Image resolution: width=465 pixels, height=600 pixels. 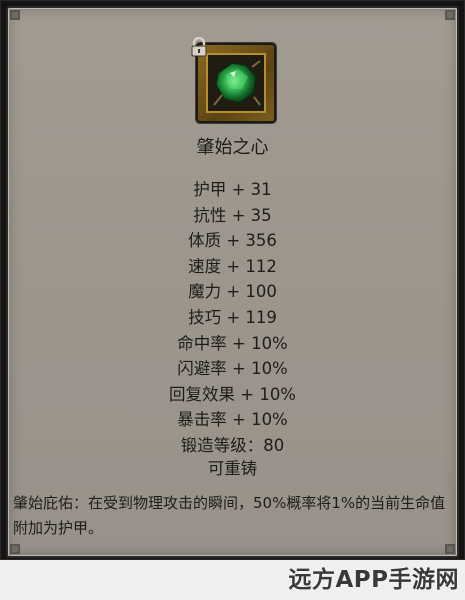 I want to click on stat-recovery-effect: 回复效果 + 10%, so click(x=232, y=394).